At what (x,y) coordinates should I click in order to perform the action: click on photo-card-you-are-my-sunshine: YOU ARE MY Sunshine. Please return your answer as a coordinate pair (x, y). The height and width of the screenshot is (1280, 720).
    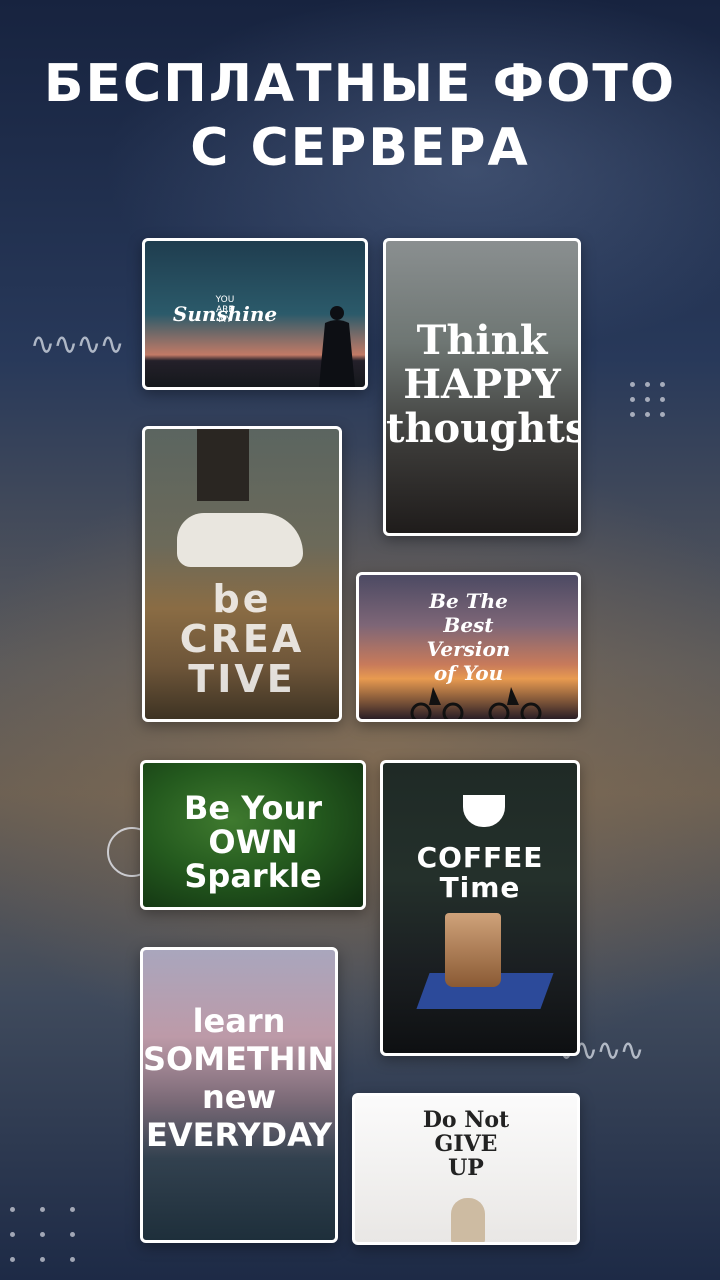
    Looking at the image, I should click on (255, 314).